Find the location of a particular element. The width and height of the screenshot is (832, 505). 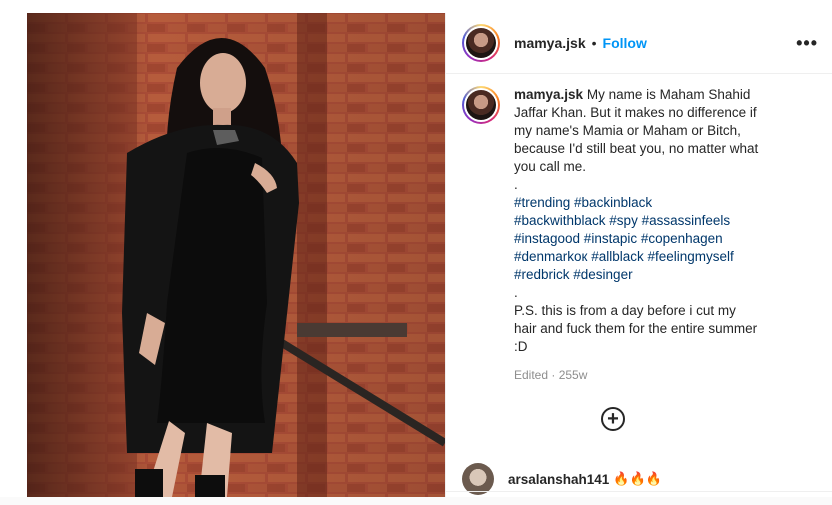

follow-button: Follow is located at coordinates (625, 43).